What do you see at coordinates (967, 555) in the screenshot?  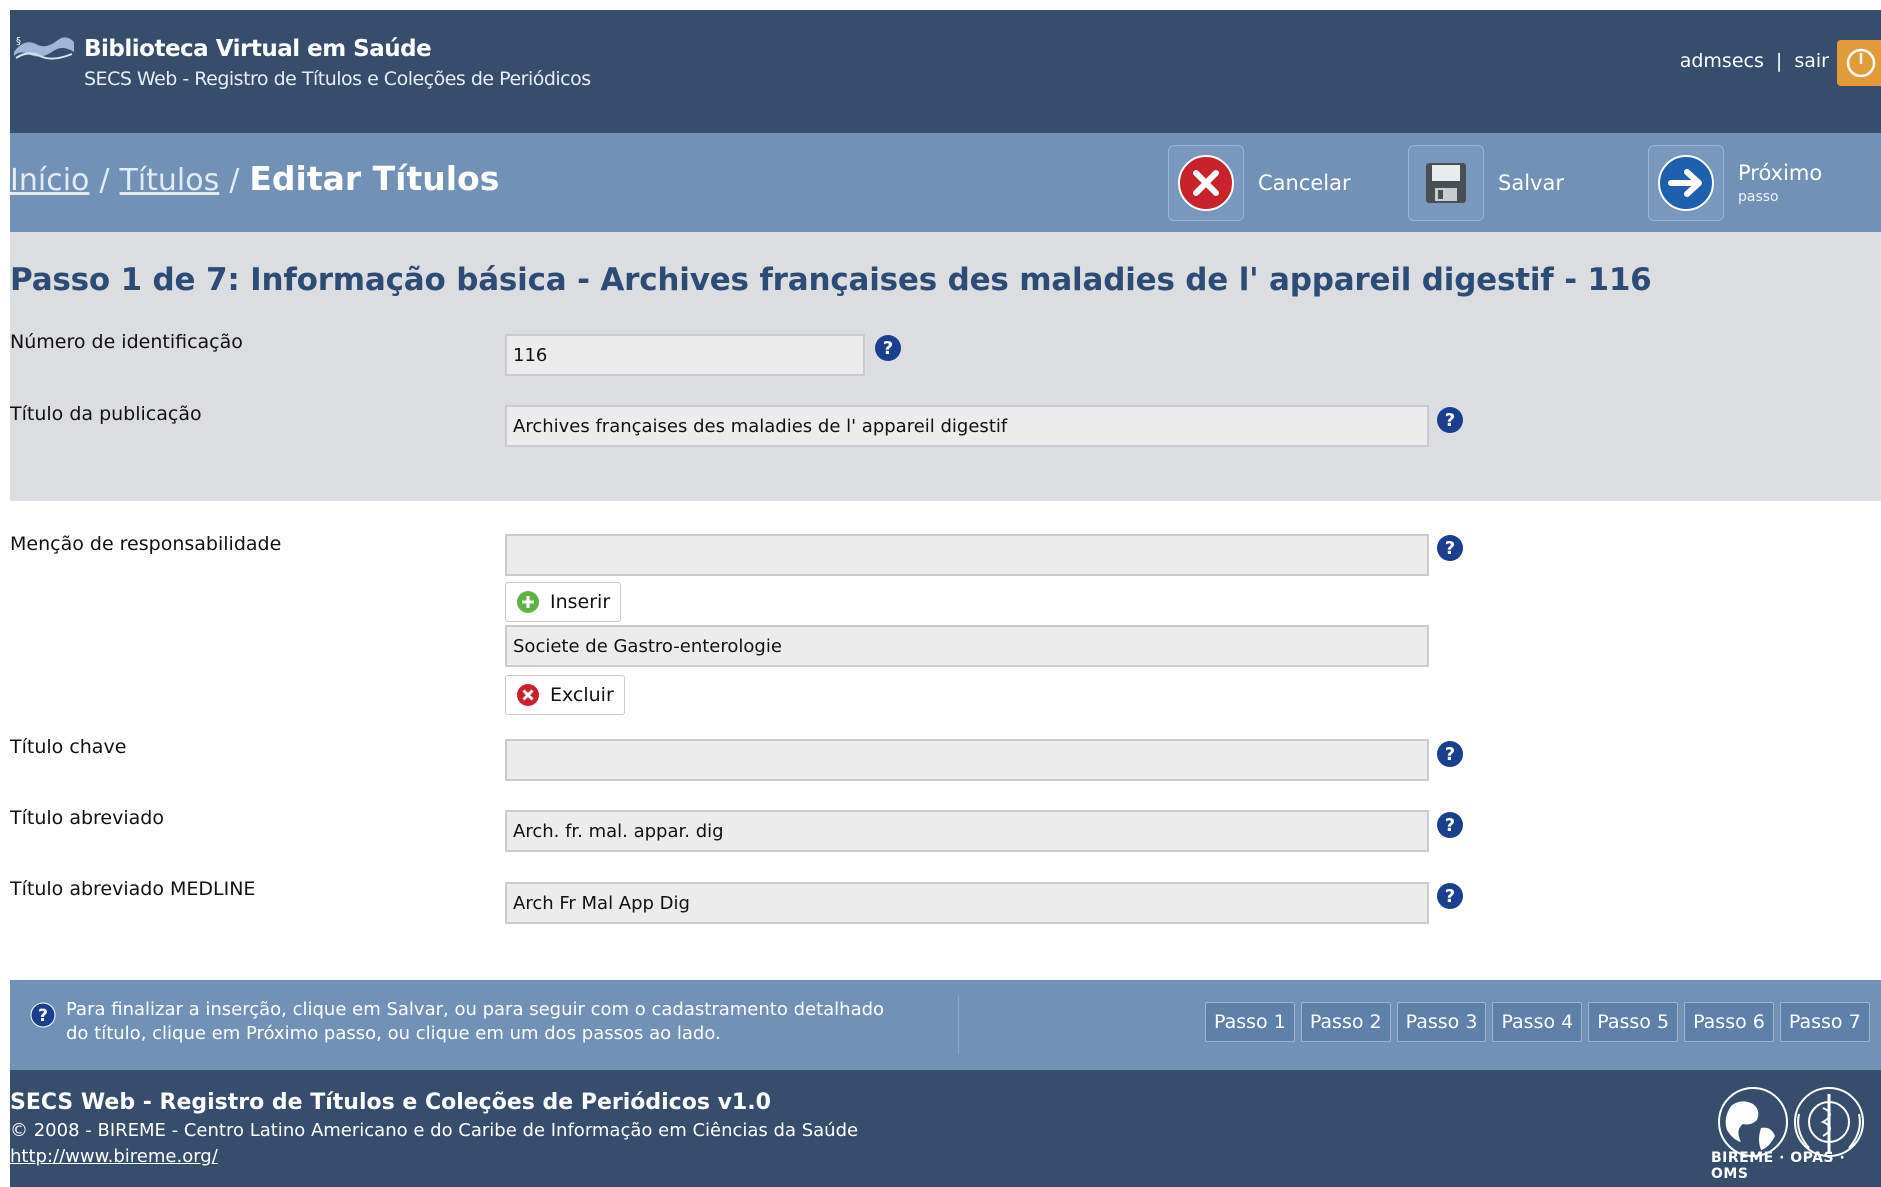 I see `responsibility-field` at bounding box center [967, 555].